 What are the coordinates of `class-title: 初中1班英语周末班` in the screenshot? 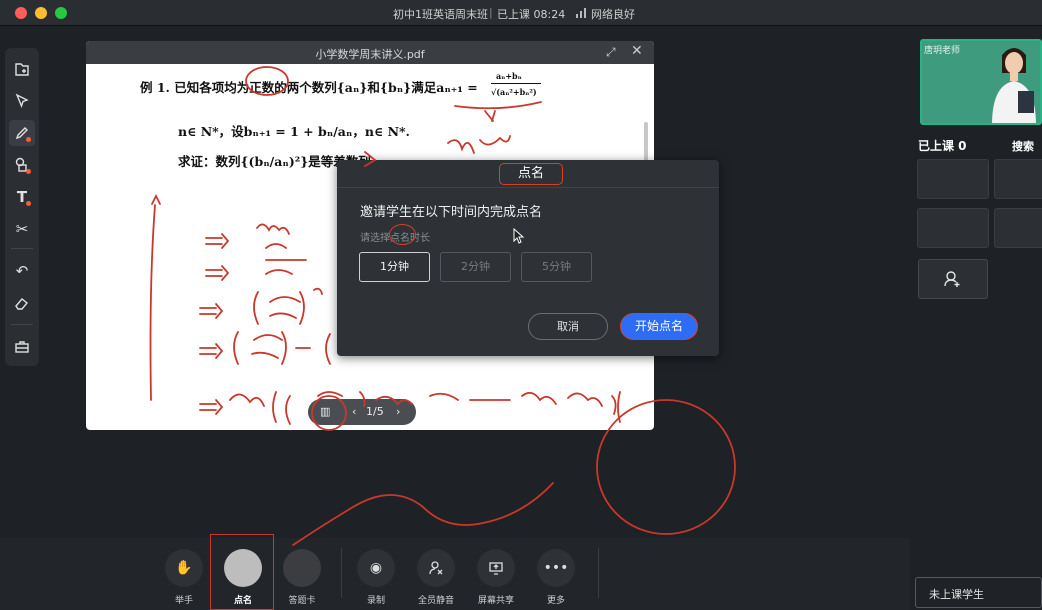 It's located at (440, 14).